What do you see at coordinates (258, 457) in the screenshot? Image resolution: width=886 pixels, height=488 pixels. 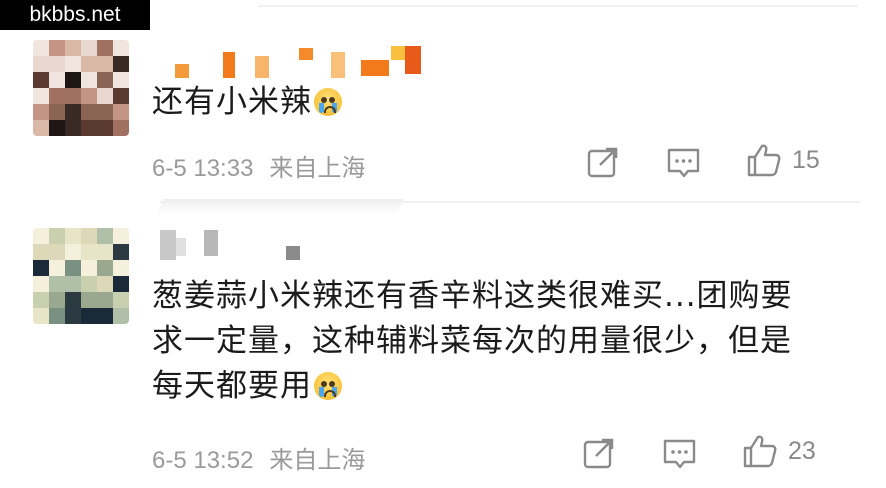 I see `comment-meta: 6-5 13:52 来自上海` at bounding box center [258, 457].